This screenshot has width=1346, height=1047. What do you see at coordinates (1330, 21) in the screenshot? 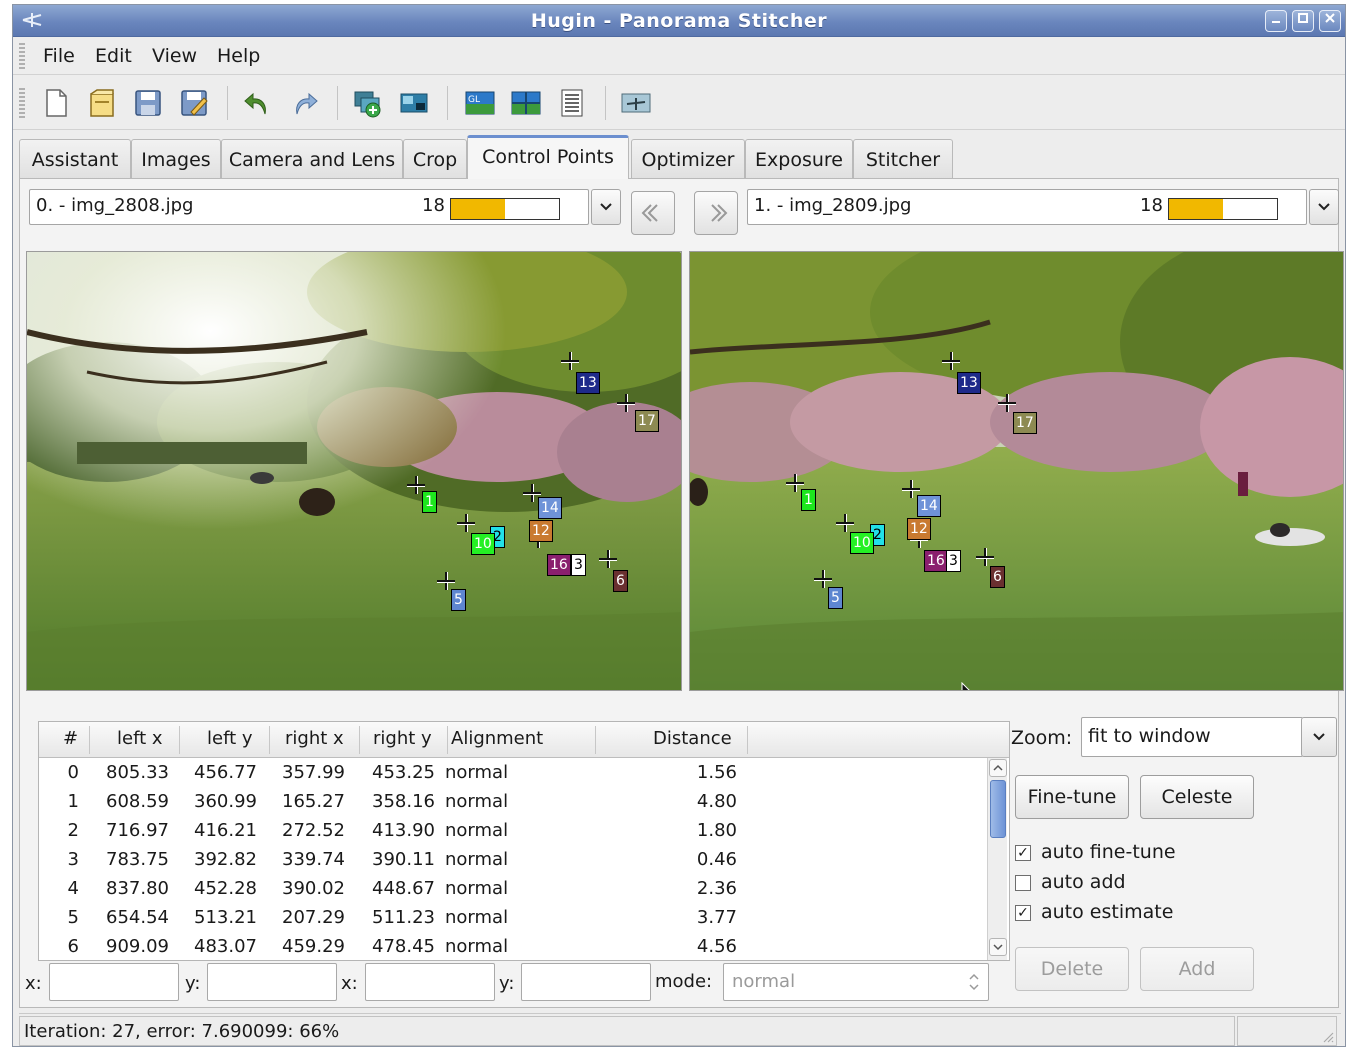
I see `close-button` at bounding box center [1330, 21].